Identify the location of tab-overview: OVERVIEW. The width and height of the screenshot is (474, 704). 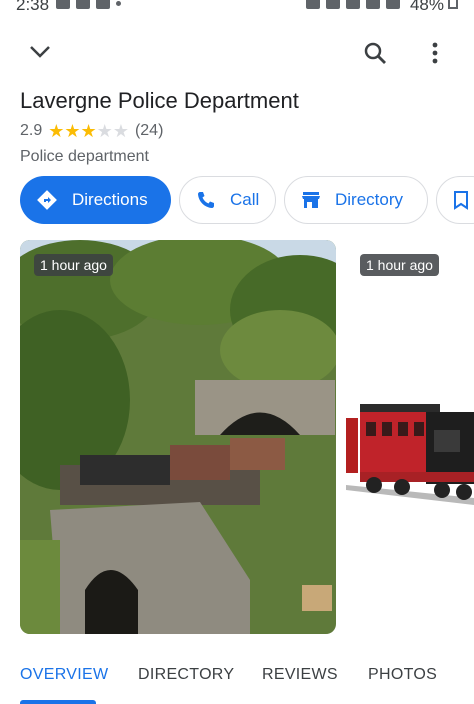
(64, 675).